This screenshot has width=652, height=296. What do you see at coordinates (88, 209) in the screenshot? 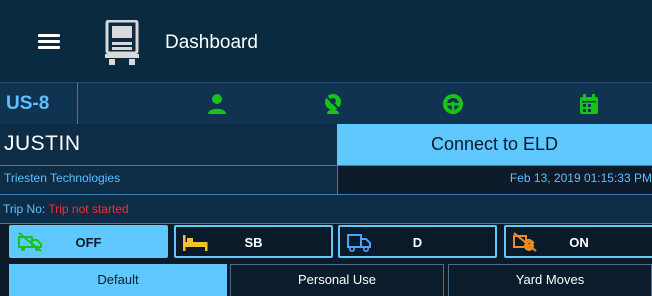
I see `trip-value: Trip not started` at bounding box center [88, 209].